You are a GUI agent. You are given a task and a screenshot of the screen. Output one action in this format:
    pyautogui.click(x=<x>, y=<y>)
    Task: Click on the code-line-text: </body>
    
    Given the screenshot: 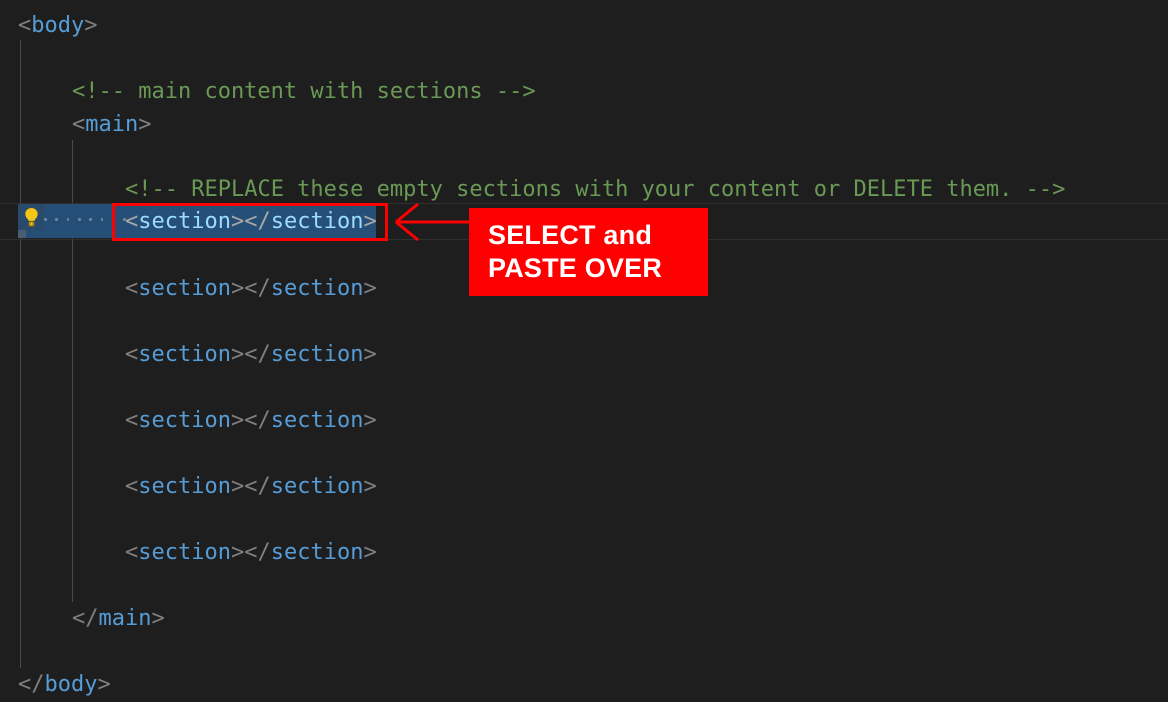 What is the action you would take?
    pyautogui.click(x=64, y=684)
    